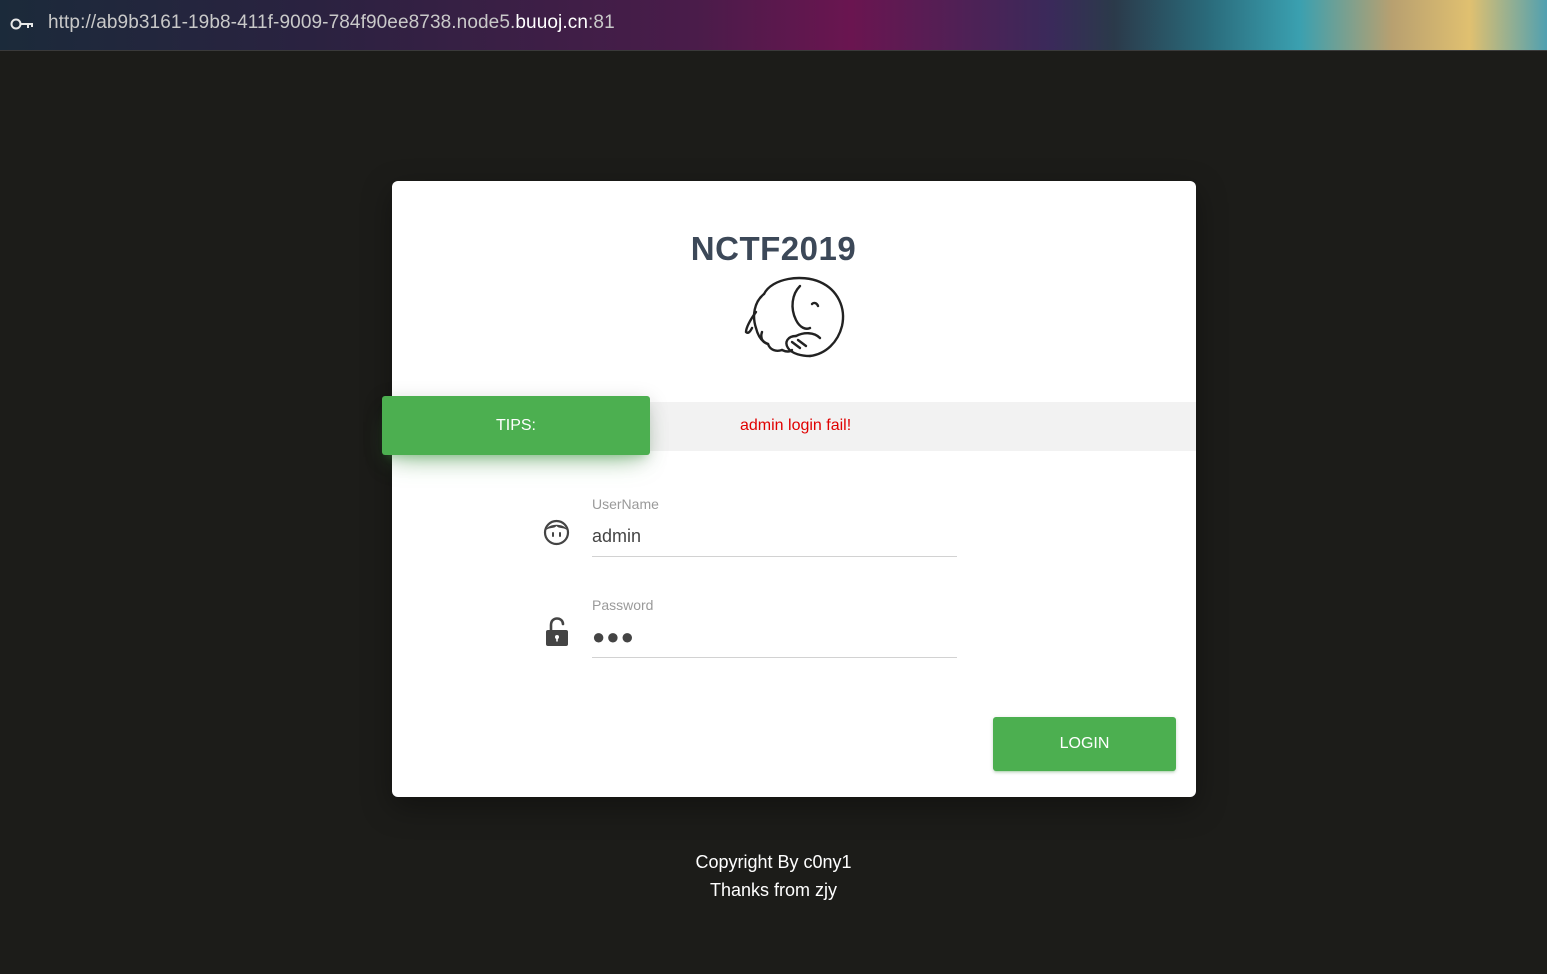 The width and height of the screenshot is (1547, 974). Describe the element at coordinates (613, 637) in the screenshot. I see `password-input: ●●●` at that location.